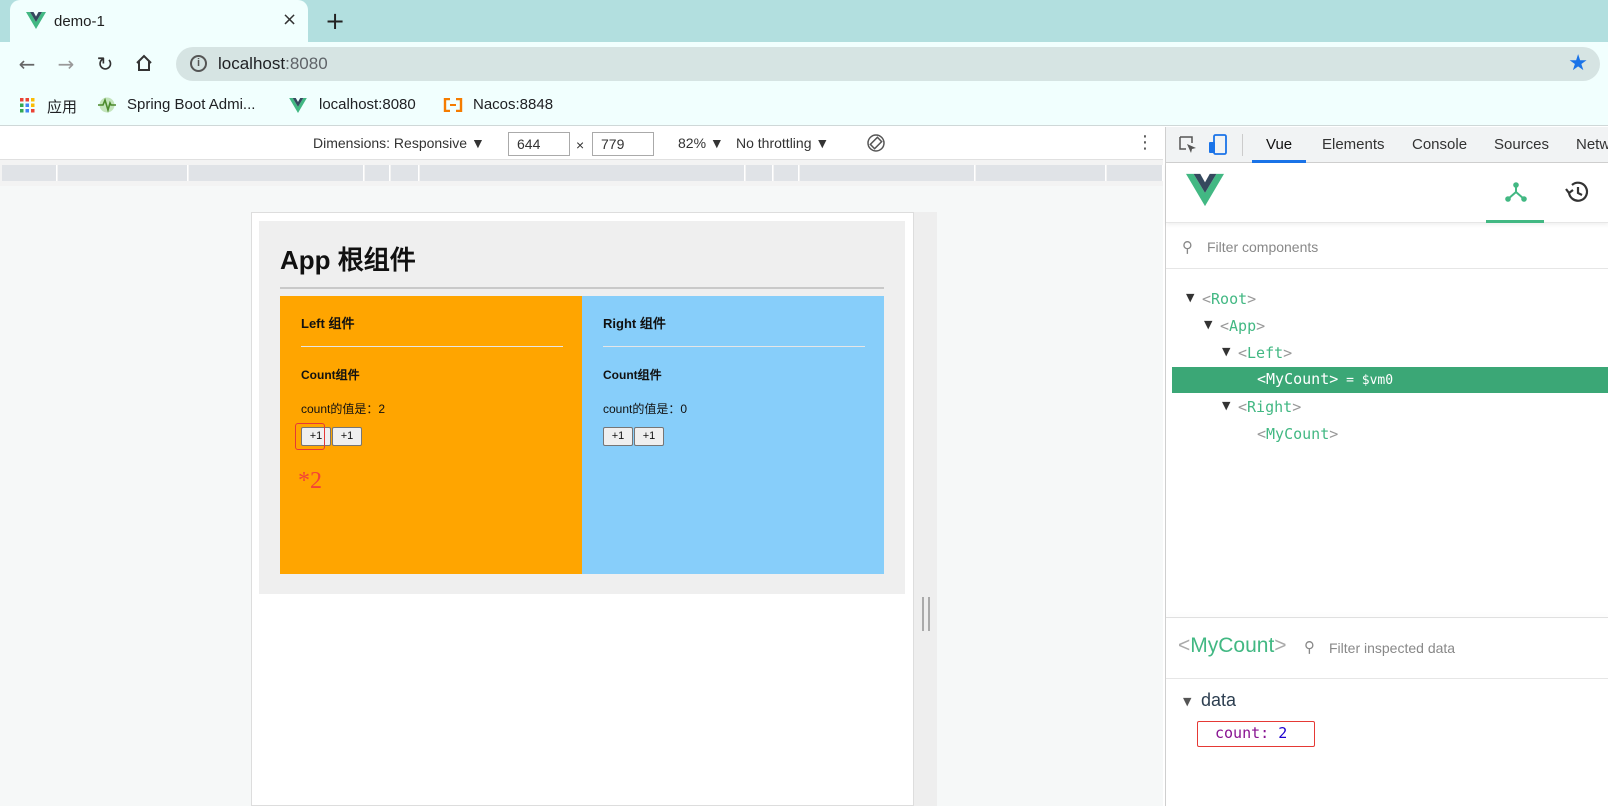  Describe the element at coordinates (1392, 648) in the screenshot. I see `inspected-data-filter: Filter inspected data` at that location.